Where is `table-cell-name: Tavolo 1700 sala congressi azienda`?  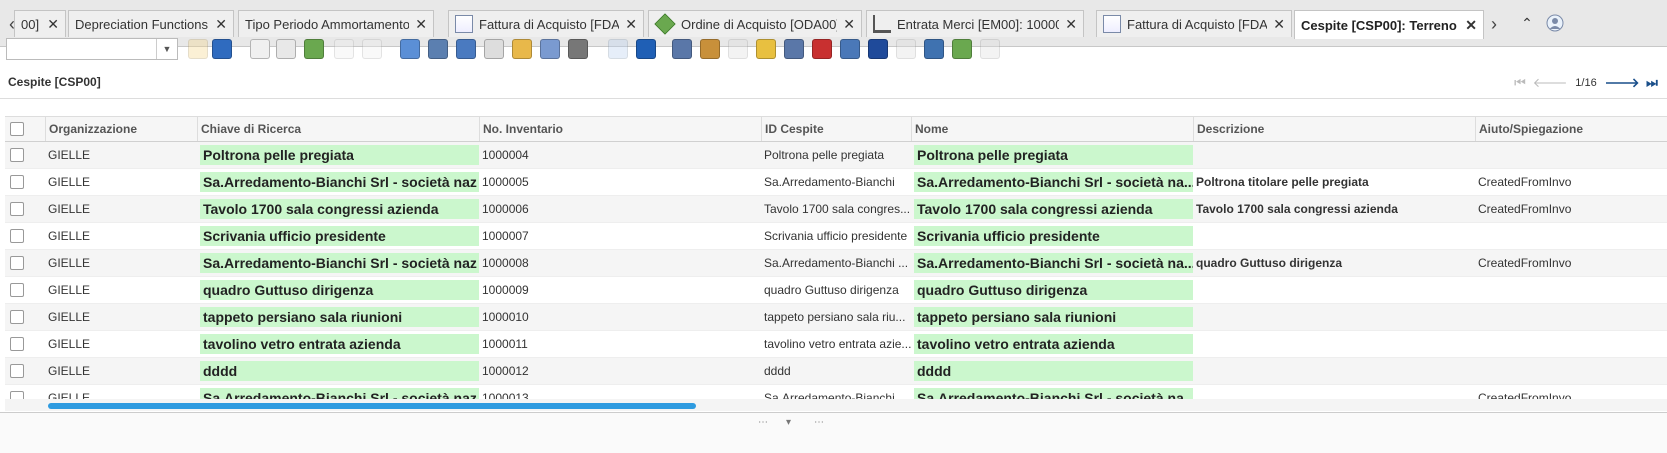
table-cell-name: Tavolo 1700 sala congressi azienda is located at coordinates (1052, 209).